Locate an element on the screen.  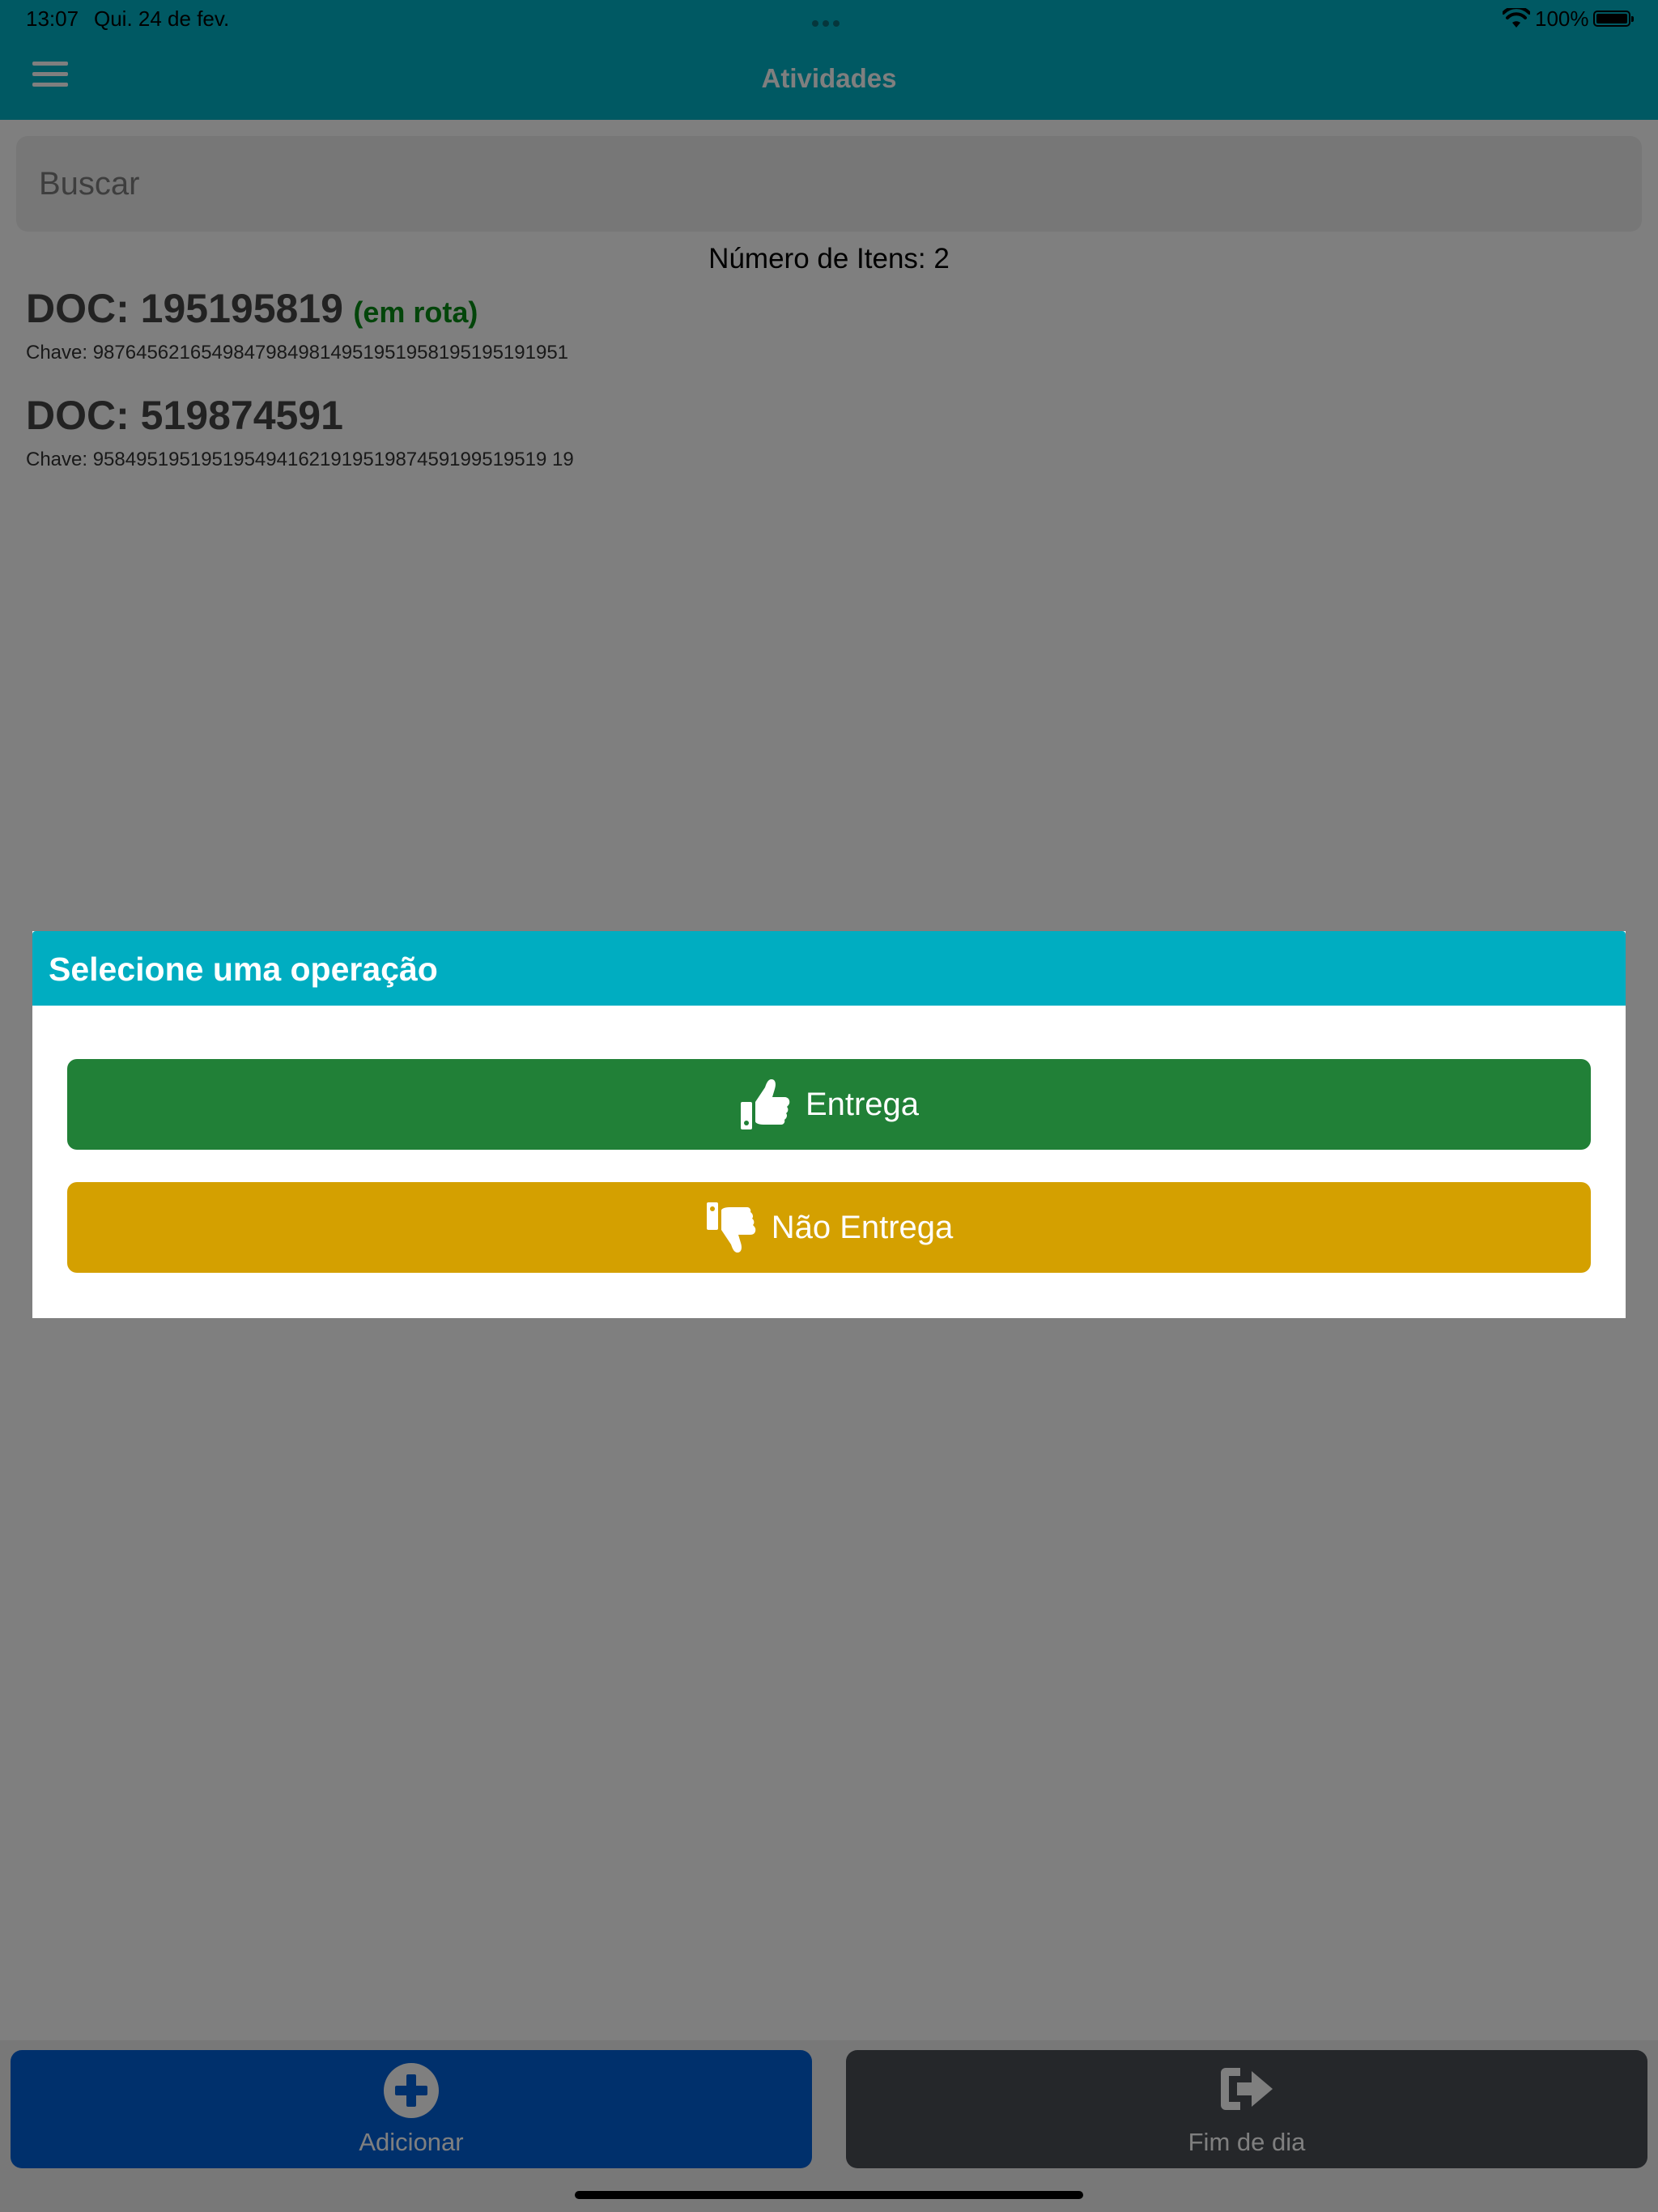
no-delivery-button: Não Entrega is located at coordinates (829, 1228).